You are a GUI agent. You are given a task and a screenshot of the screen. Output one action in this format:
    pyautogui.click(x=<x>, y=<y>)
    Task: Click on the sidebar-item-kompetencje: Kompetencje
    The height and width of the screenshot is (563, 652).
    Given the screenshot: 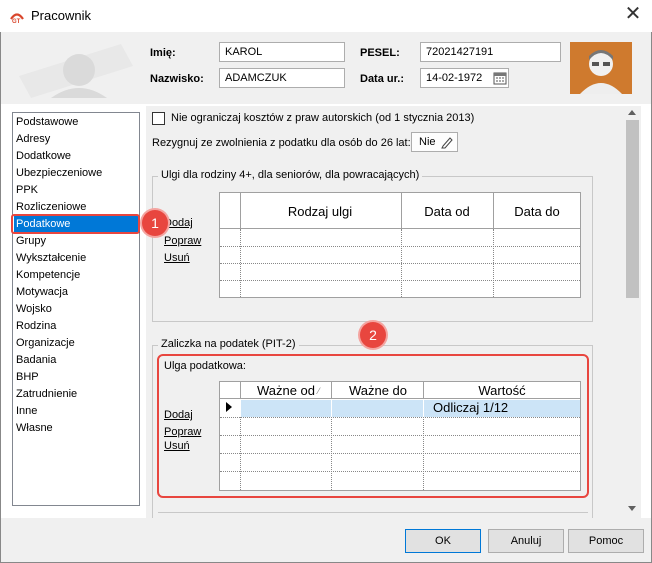 What is the action you would take?
    pyautogui.click(x=77, y=275)
    